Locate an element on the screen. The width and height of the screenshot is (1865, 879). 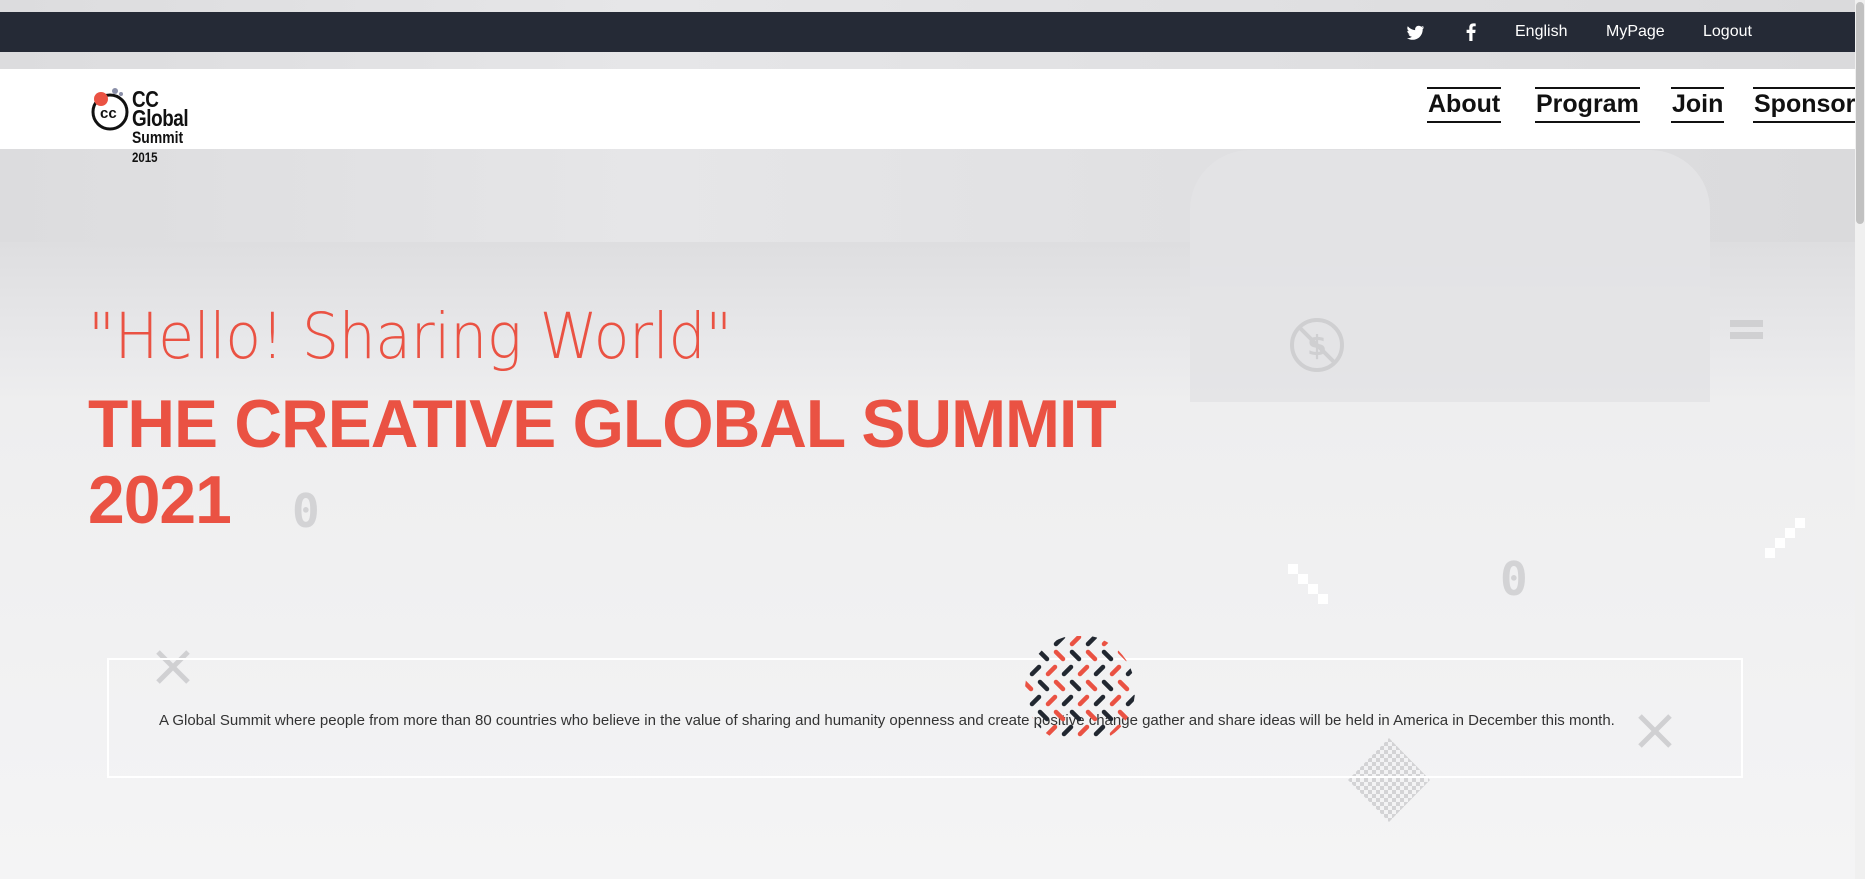
hero-headline: THE CREATIVE GLOBAL SUMMIT 2021 is located at coordinates (602, 462).